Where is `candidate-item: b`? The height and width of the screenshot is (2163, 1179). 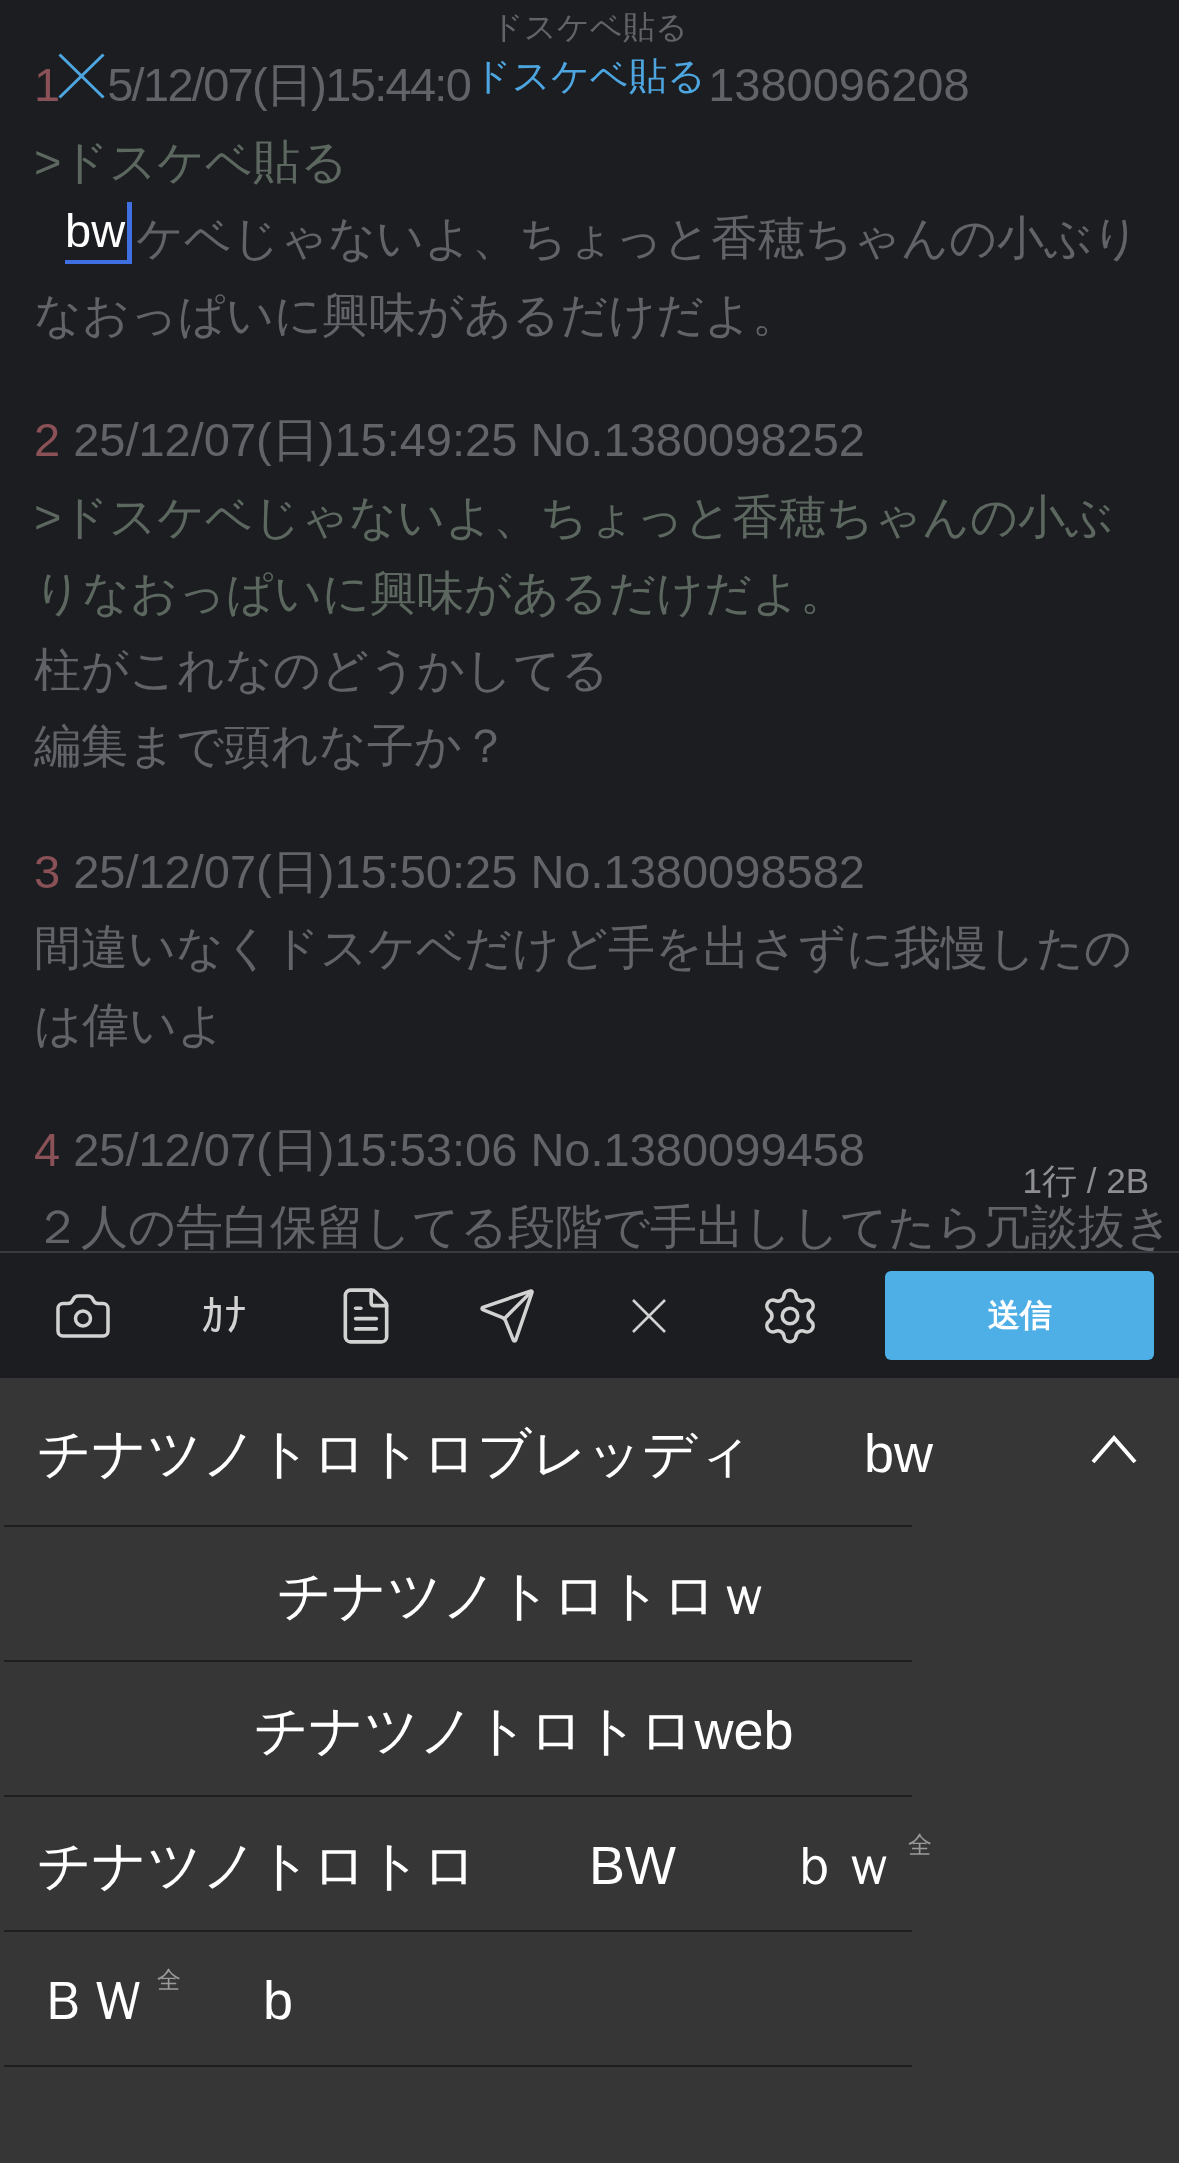 candidate-item: b is located at coordinates (278, 1999).